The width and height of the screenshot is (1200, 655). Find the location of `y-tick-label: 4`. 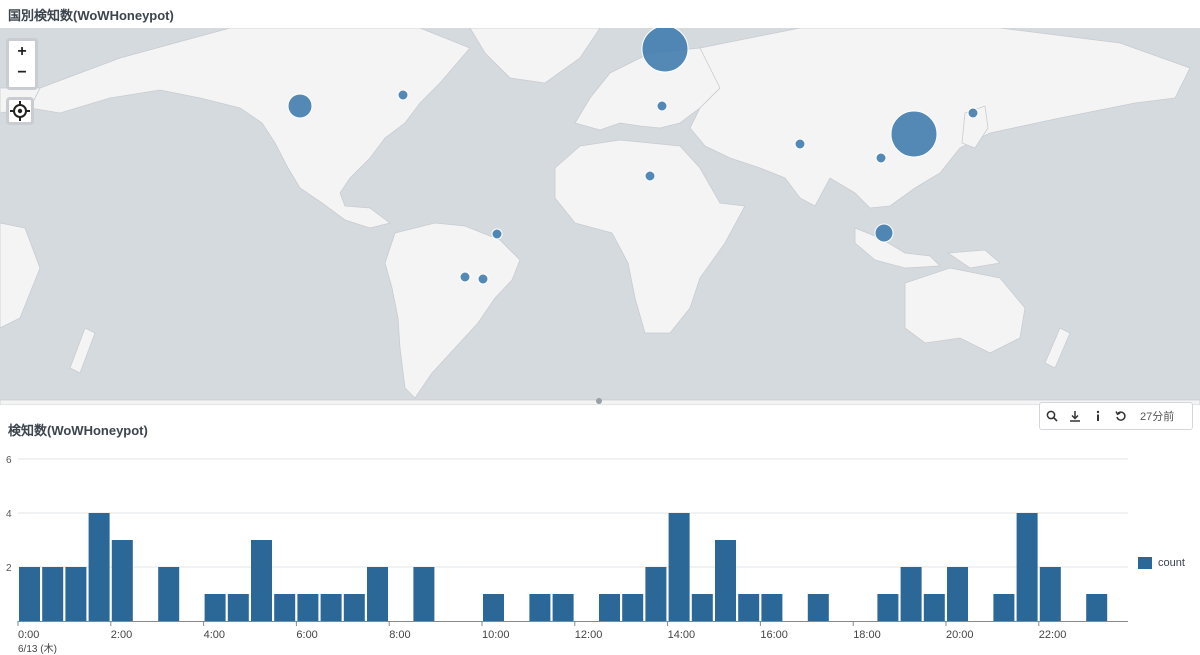

y-tick-label: 4 is located at coordinates (9, 514).